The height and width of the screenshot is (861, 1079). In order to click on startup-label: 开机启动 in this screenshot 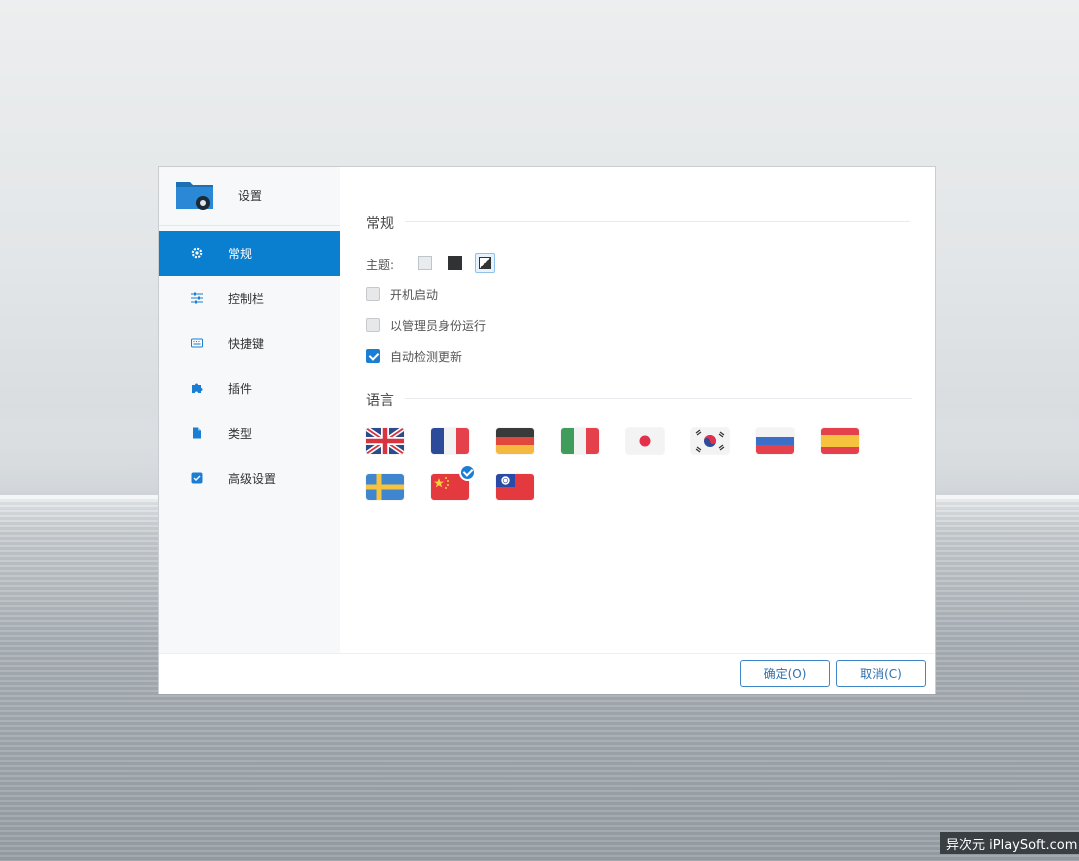, I will do `click(414, 294)`.